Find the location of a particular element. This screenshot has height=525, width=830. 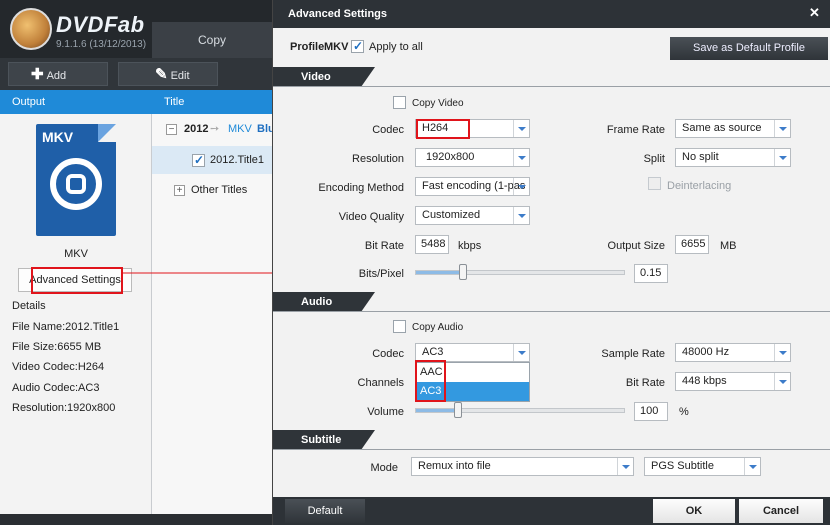

output-format-label: MKV is located at coordinates (76, 254).